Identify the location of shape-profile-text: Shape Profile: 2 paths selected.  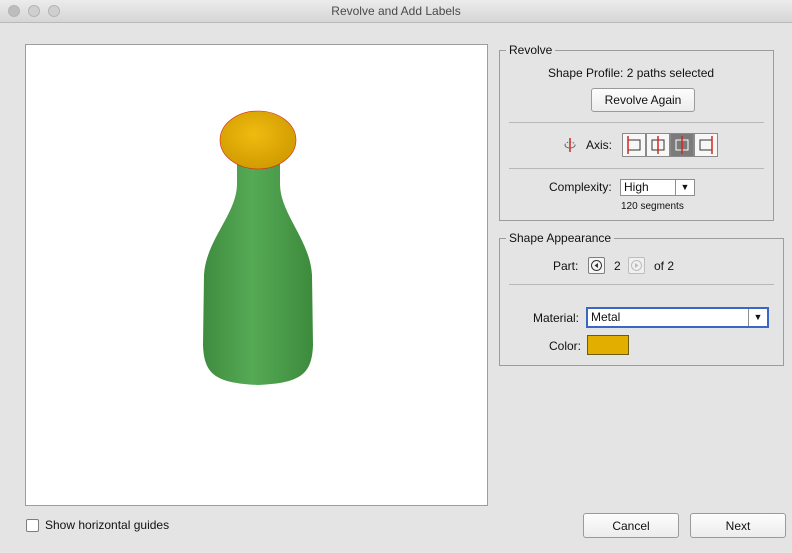
(631, 73).